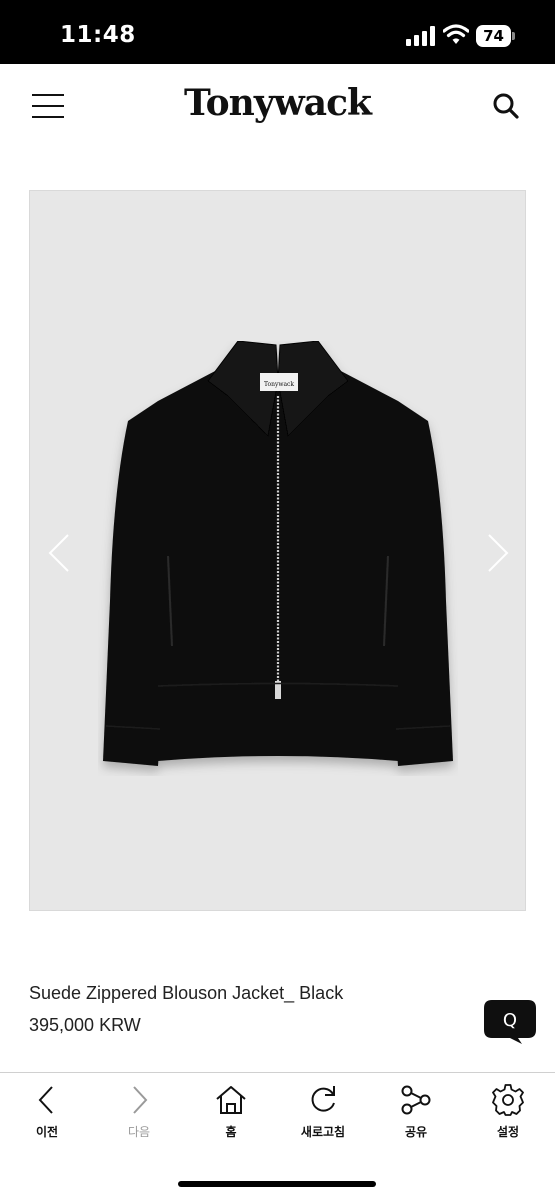  Describe the element at coordinates (323, 1132) in the screenshot. I see `refresh-label: 새로고침` at that location.